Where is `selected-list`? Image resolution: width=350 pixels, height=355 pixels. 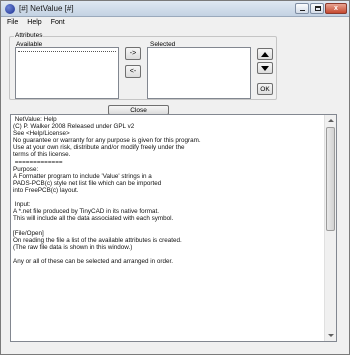
selected-list is located at coordinates (199, 73).